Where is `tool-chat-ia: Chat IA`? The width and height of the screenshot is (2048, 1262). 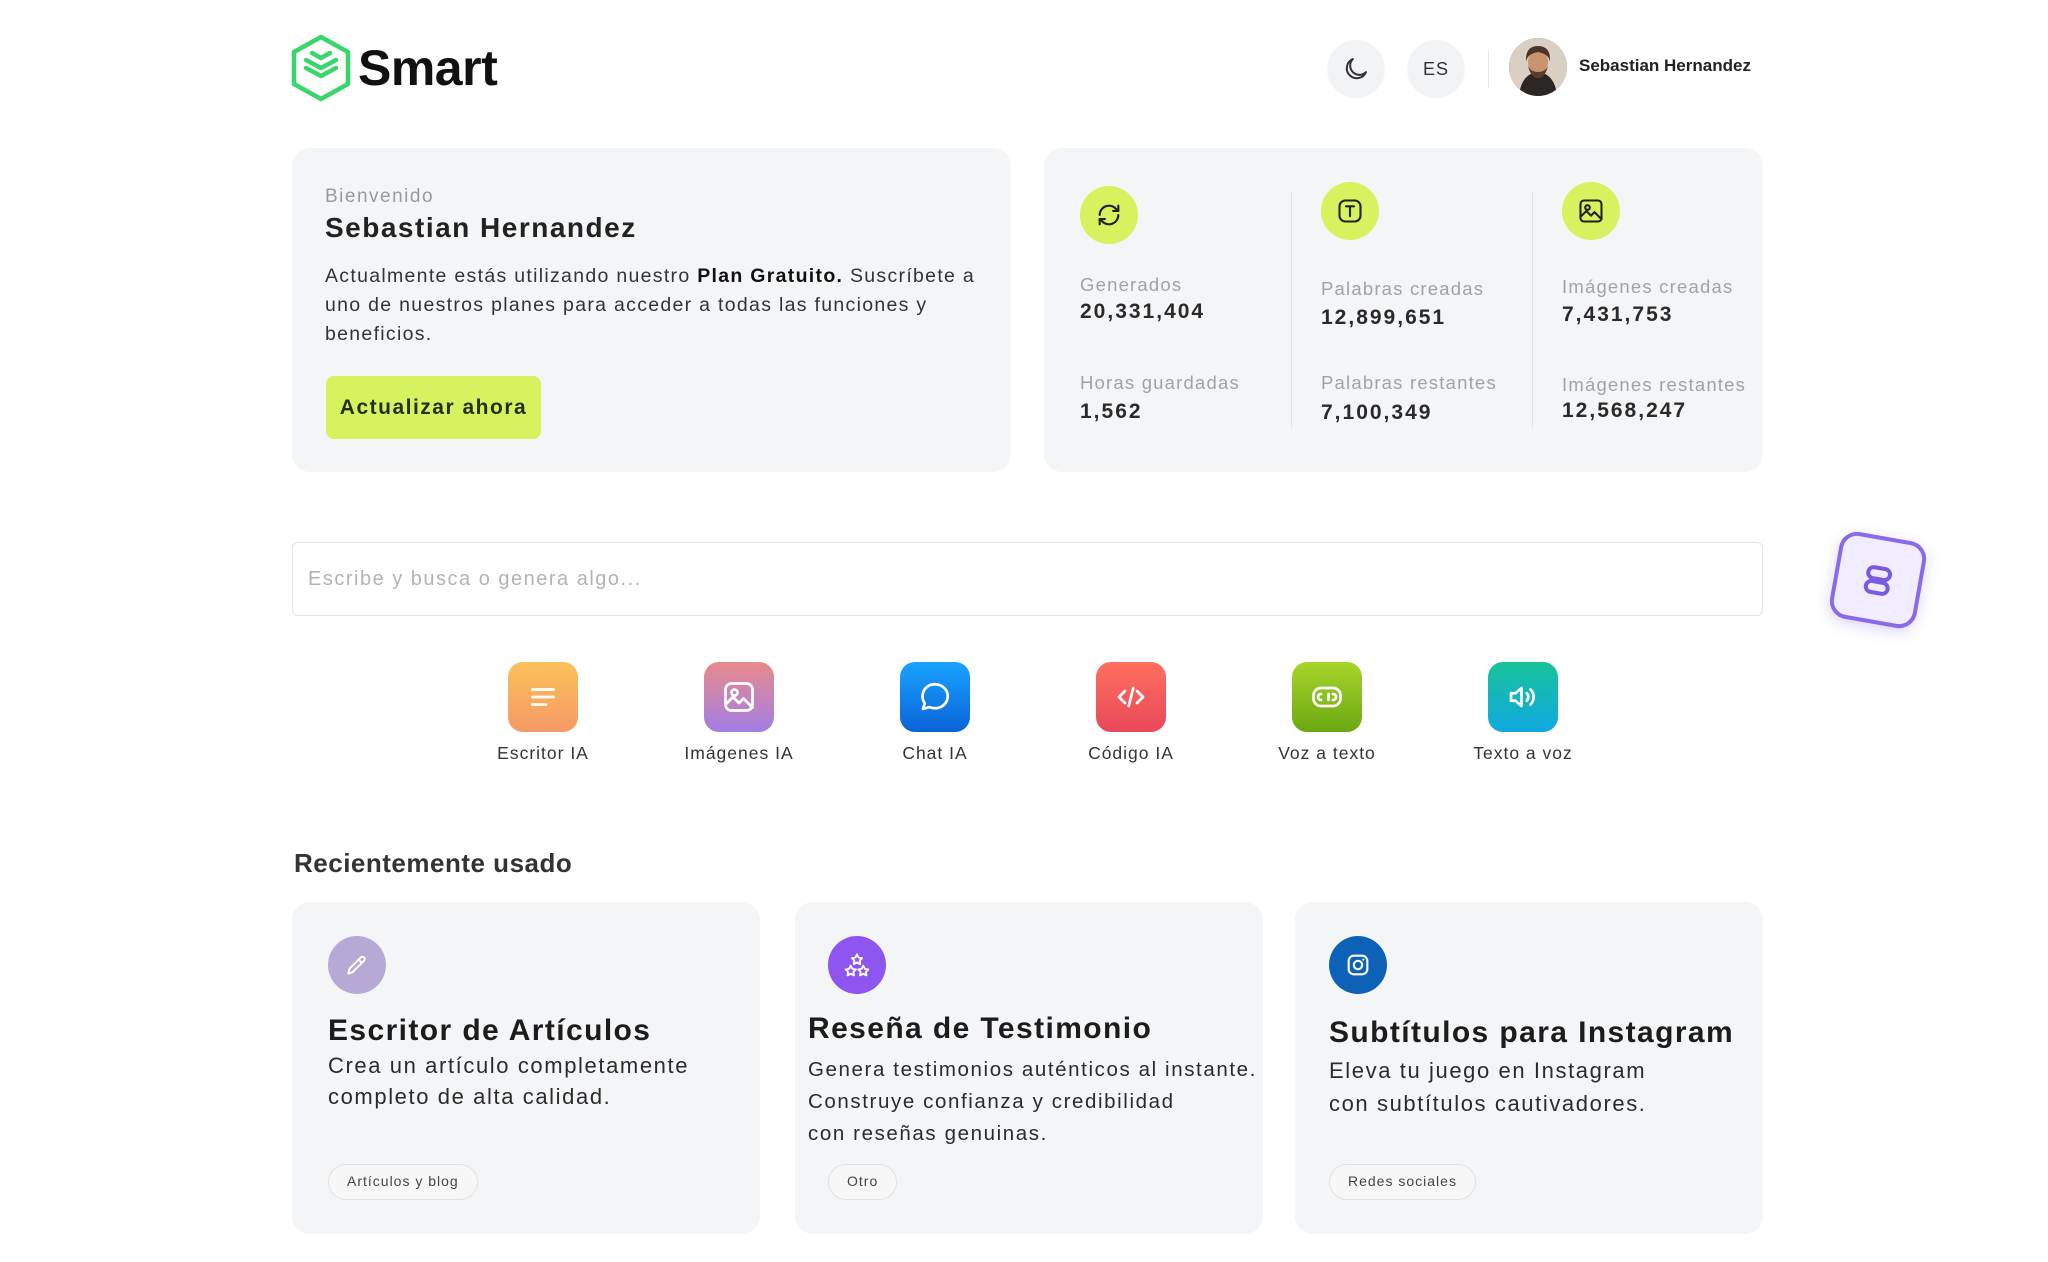 tool-chat-ia: Chat IA is located at coordinates (935, 713).